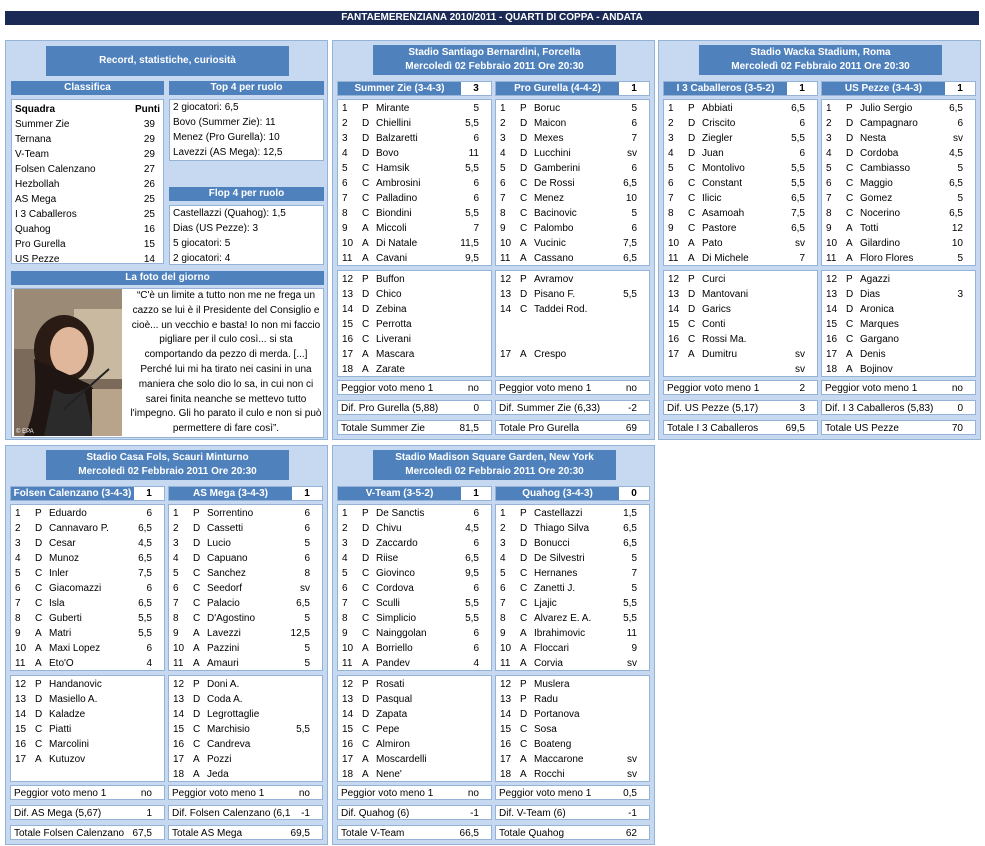 The image size is (985, 846). What do you see at coordinates (176, 543) in the screenshot?
I see `player-number: 3` at bounding box center [176, 543].